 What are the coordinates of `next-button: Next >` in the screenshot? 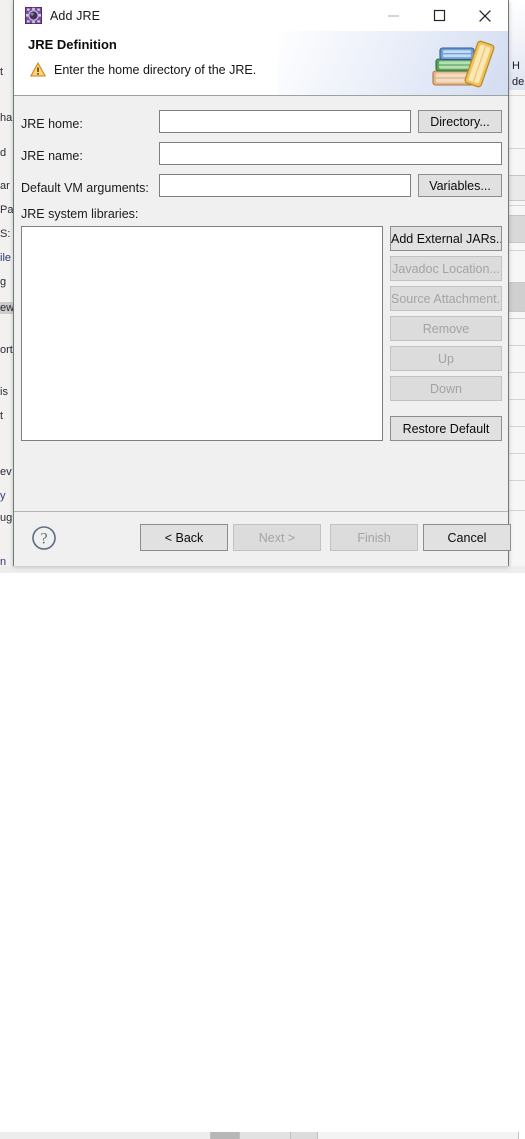 It's located at (277, 537).